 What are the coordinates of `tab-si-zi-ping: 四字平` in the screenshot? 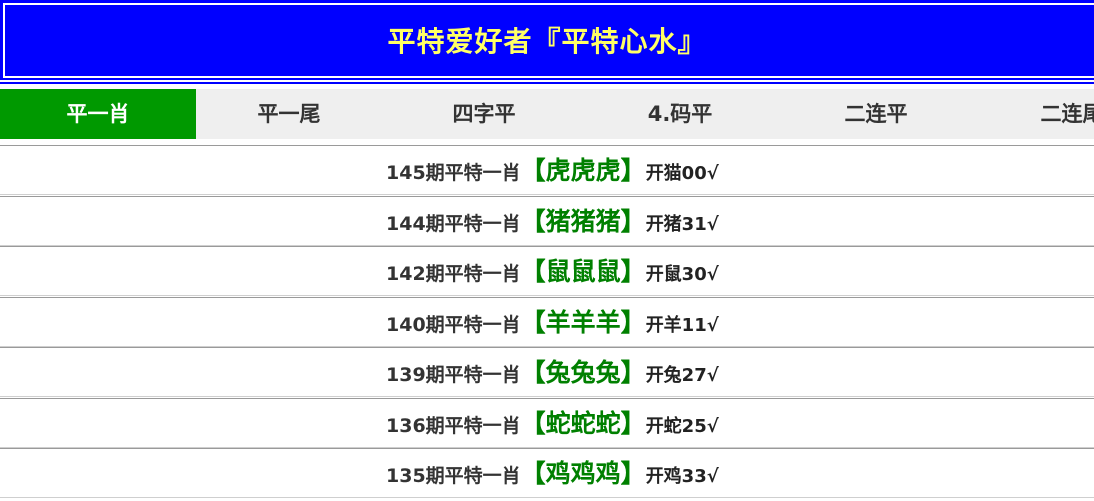 It's located at (484, 114).